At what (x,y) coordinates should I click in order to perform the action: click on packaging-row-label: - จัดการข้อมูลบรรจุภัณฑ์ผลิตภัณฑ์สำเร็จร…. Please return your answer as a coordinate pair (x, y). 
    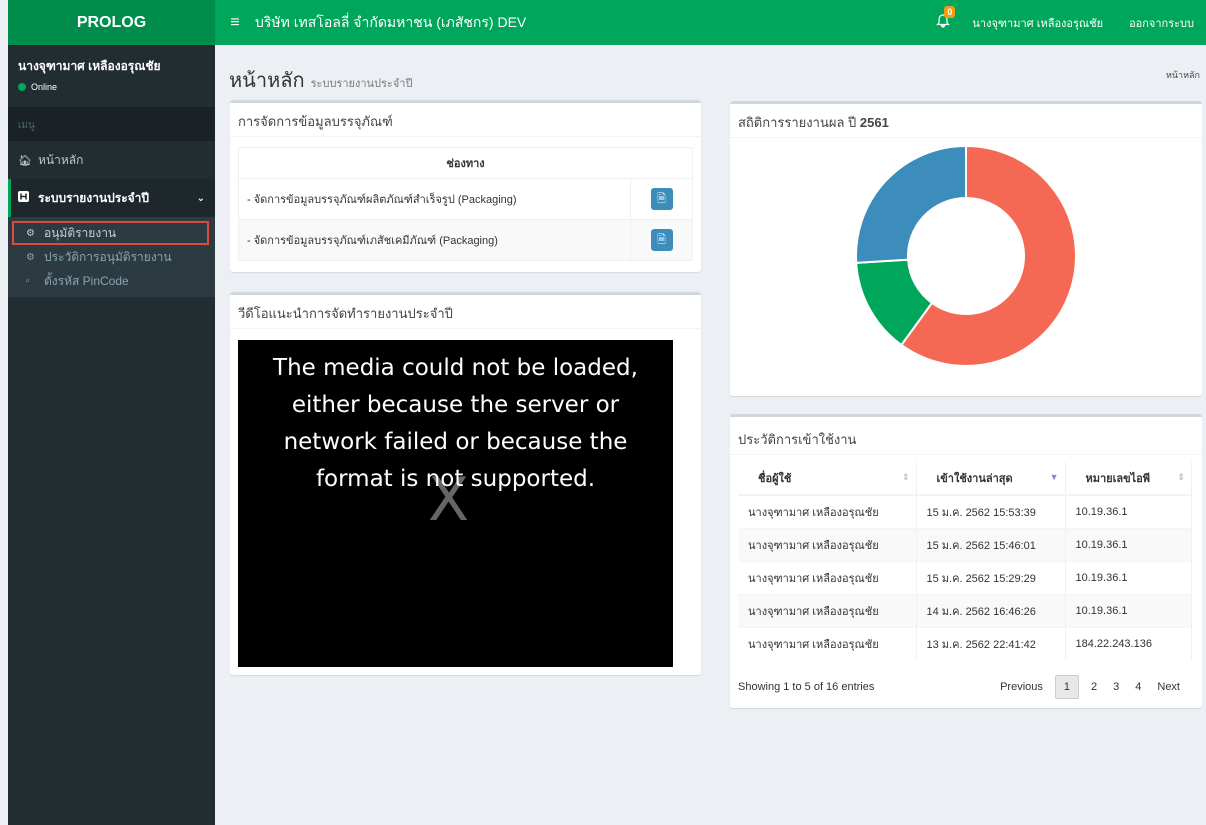
    Looking at the image, I should click on (434, 199).